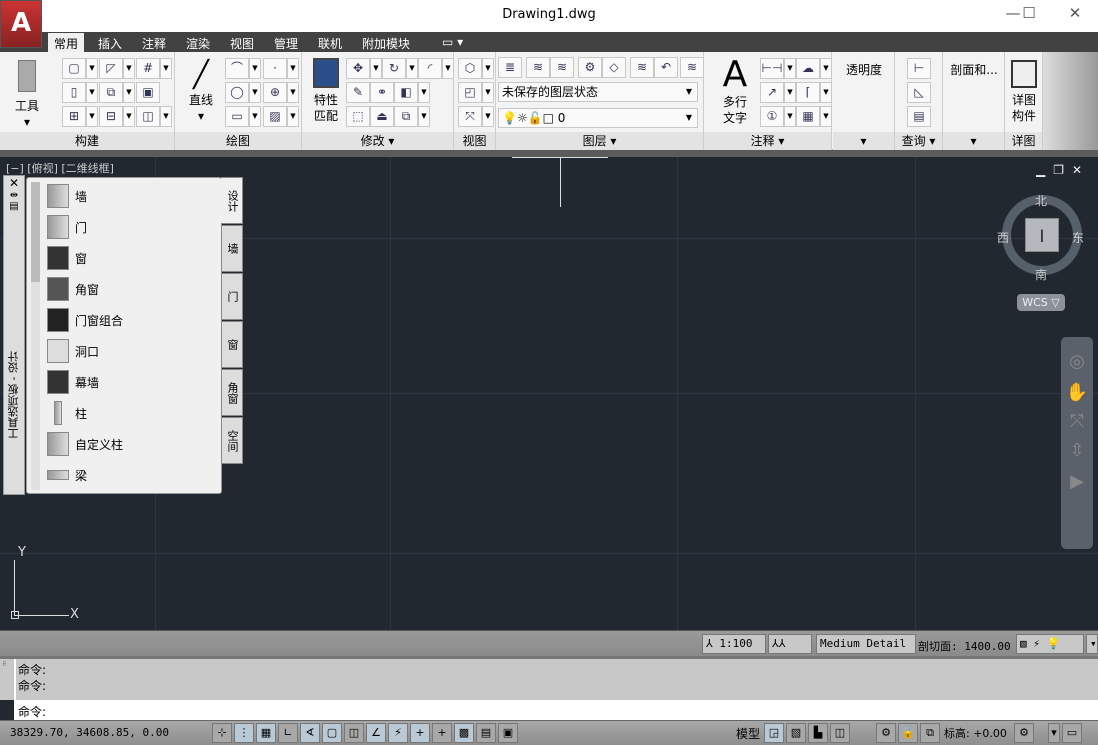 The image size is (1098, 745). I want to click on panel-label: 绘图, so click(238, 141).